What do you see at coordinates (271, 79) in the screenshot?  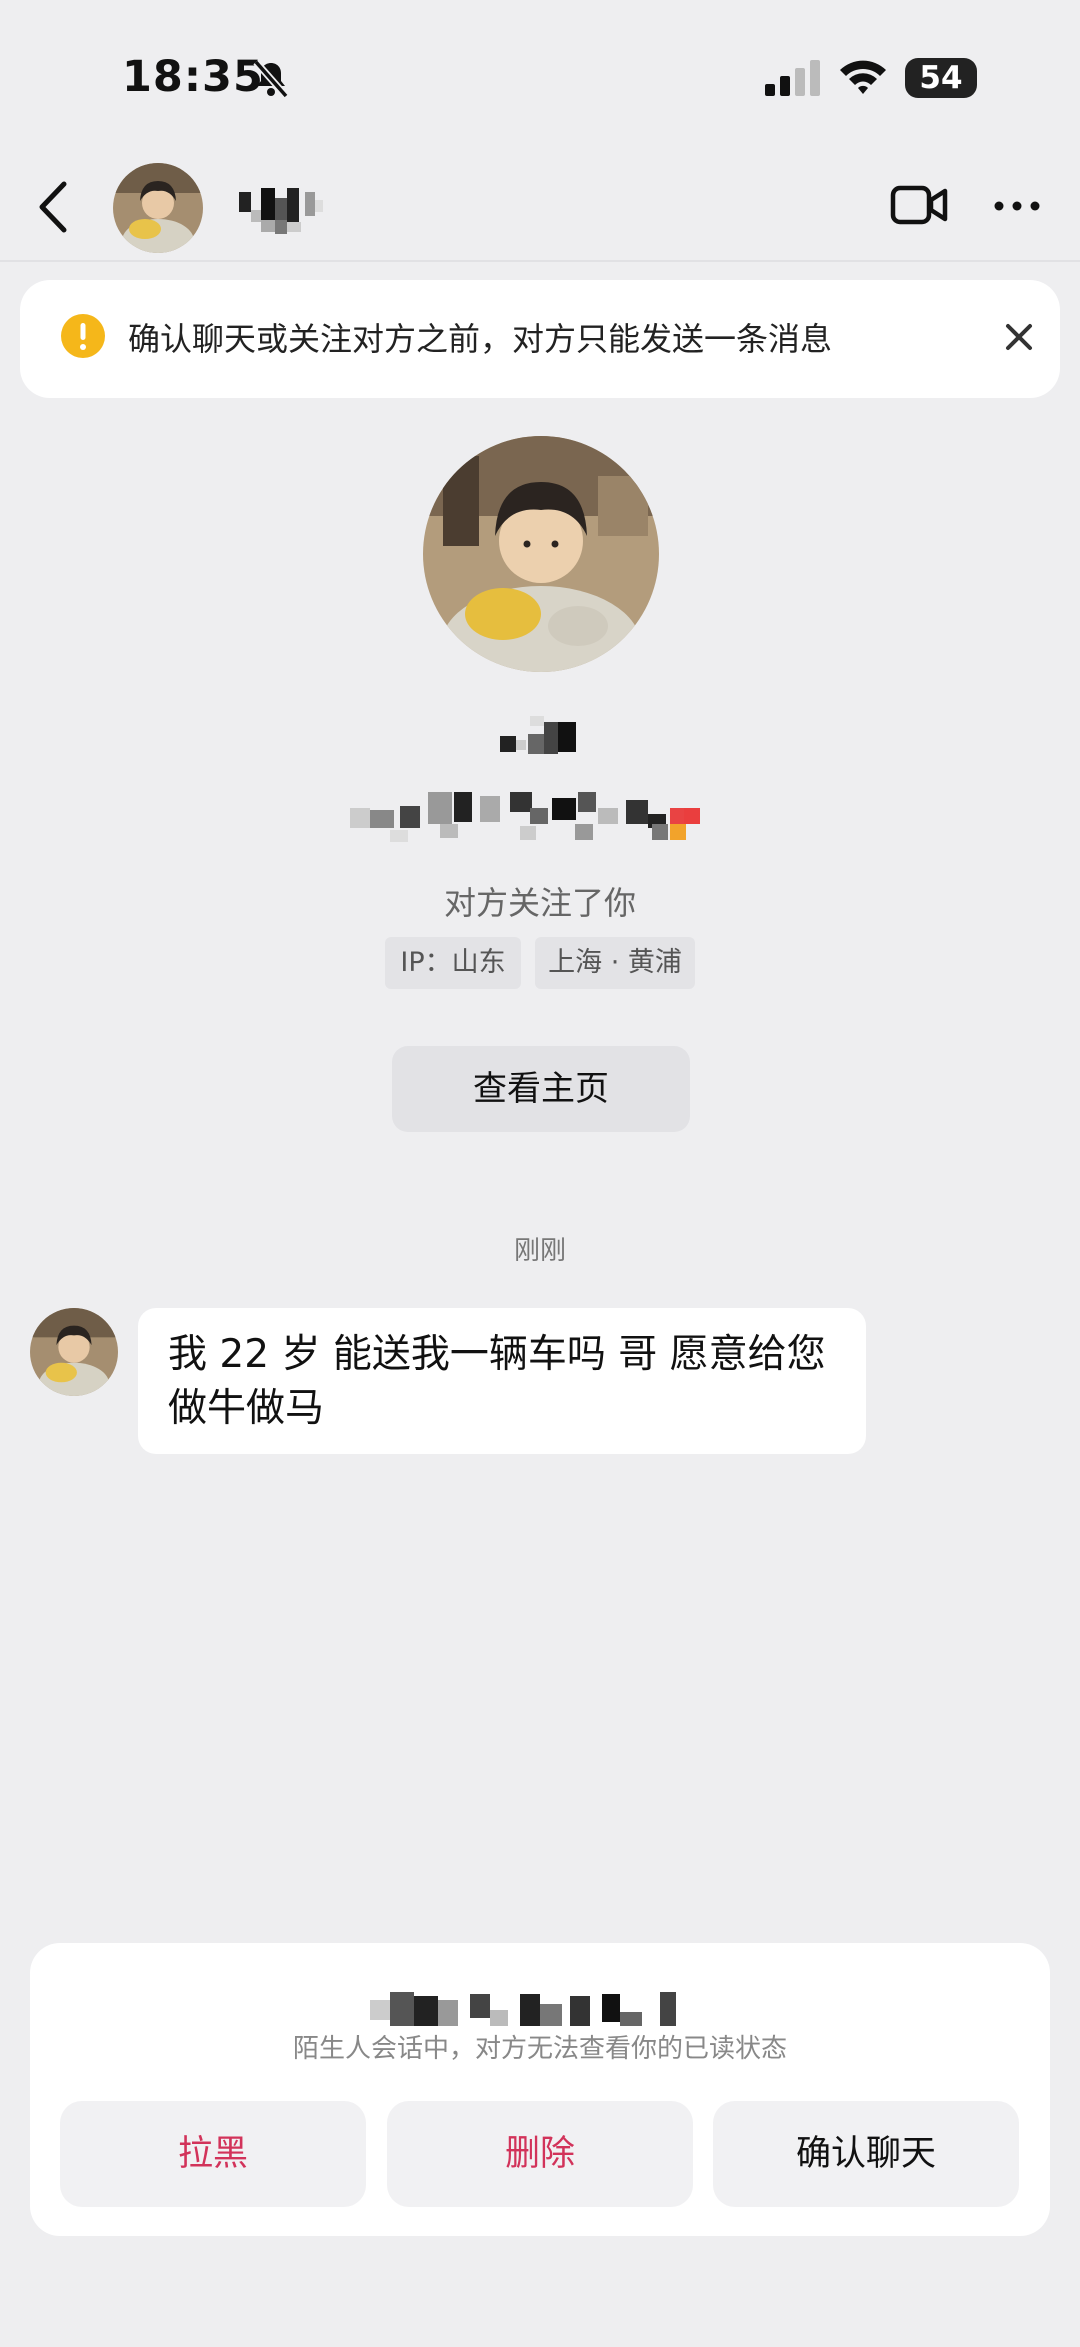 I see `bell-slash-icon` at bounding box center [271, 79].